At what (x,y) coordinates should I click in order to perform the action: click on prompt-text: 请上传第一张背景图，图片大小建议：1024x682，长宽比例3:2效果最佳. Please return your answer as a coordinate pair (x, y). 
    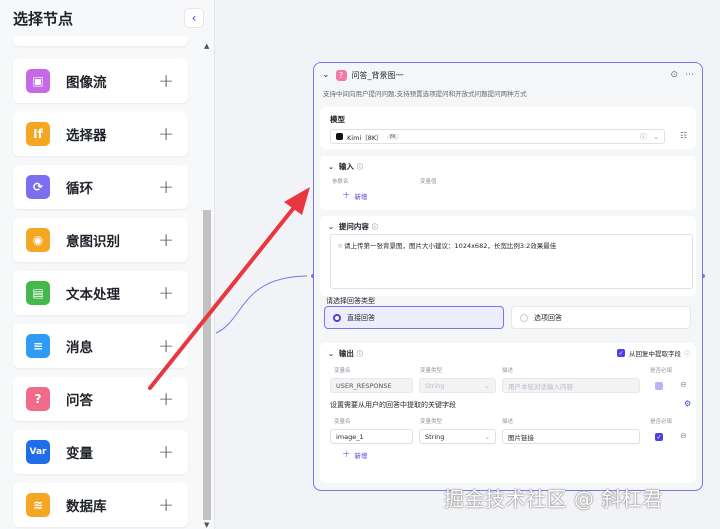
    Looking at the image, I should click on (450, 246).